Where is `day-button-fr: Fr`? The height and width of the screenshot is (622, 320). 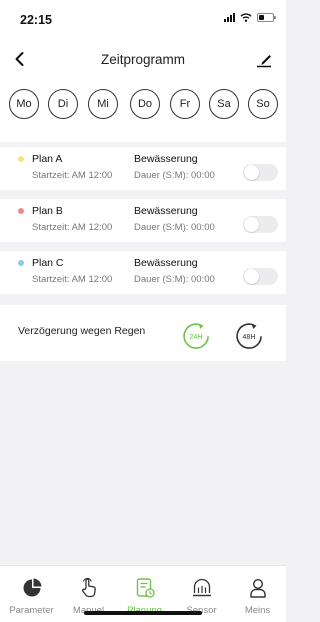
day-button-fr: Fr is located at coordinates (185, 104).